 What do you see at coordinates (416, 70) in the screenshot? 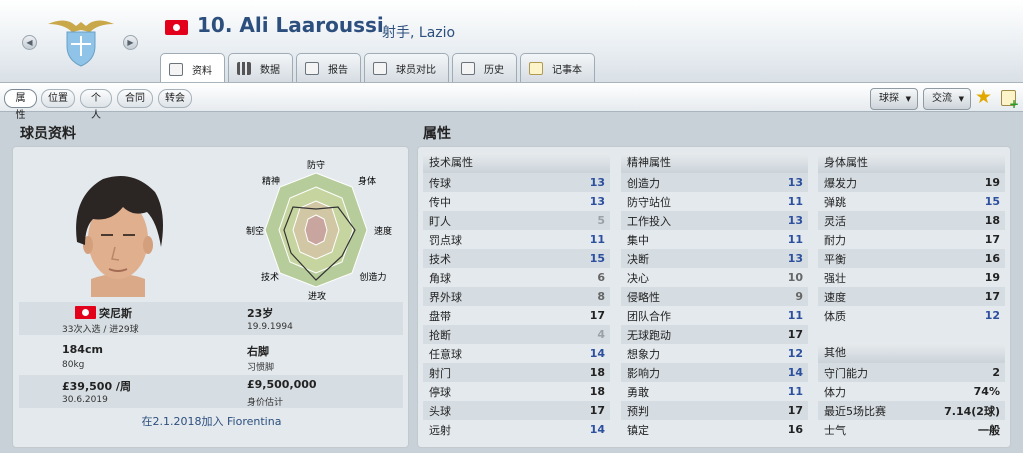
I see `tab-label: 球员对比` at bounding box center [416, 70].